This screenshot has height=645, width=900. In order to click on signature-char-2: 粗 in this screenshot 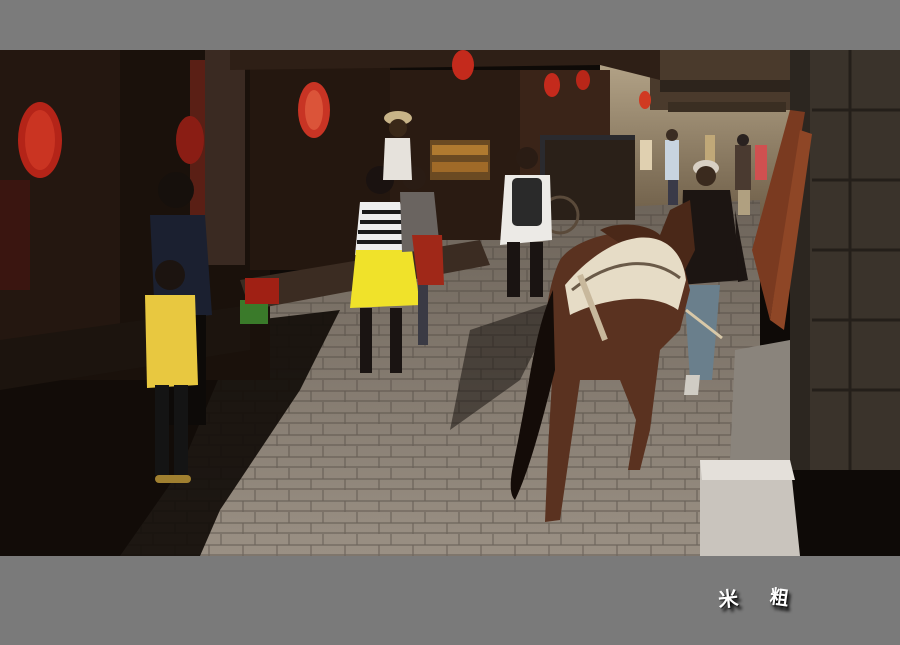, I will do `click(779, 598)`.